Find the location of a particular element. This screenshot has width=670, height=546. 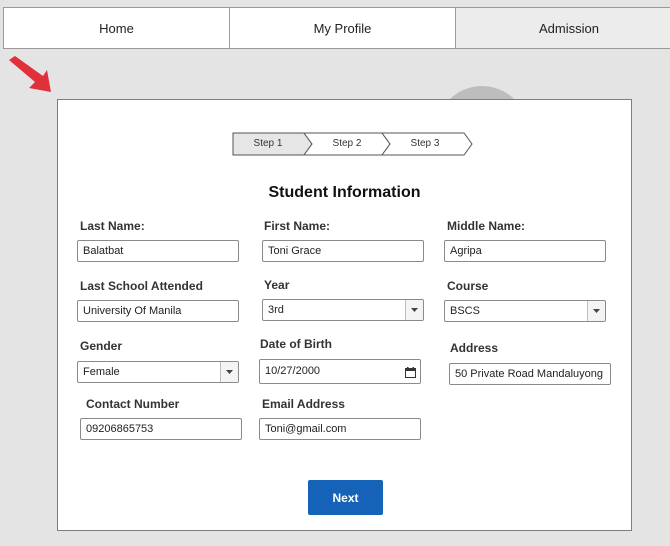

gender-label: Gender is located at coordinates (101, 346).